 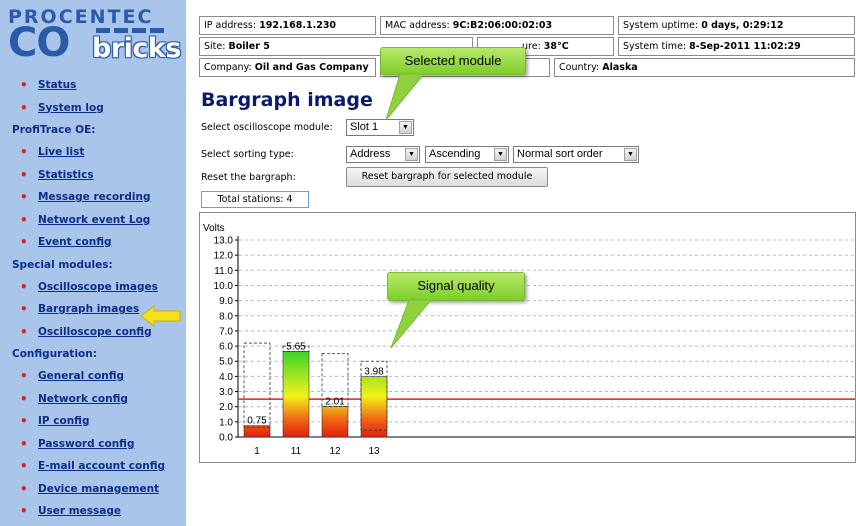 I want to click on y-tick-label: 6.0, so click(x=226, y=347).